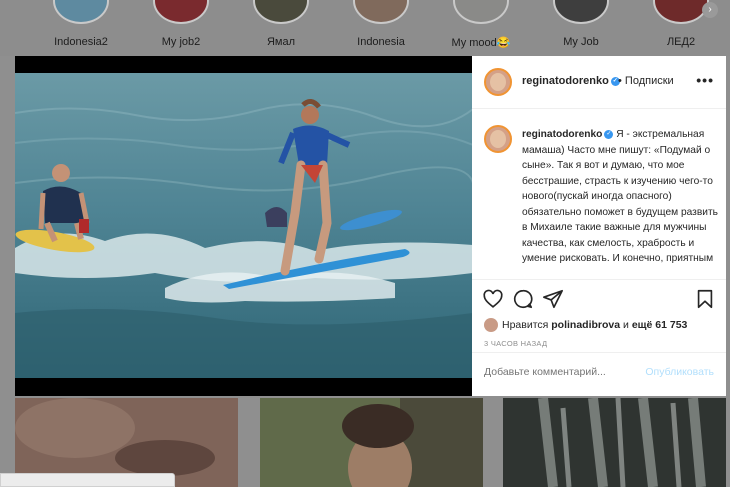 This screenshot has width=730, height=487. What do you see at coordinates (660, 325) in the screenshot?
I see `likes-count: ещё 61 753` at bounding box center [660, 325].